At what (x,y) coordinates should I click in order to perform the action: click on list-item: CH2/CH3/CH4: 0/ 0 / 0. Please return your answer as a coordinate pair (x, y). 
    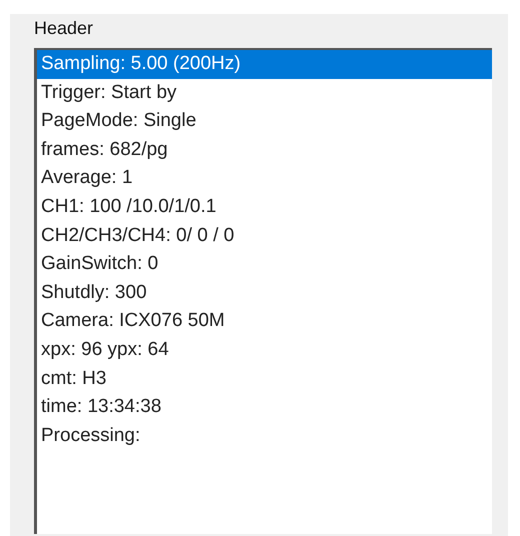
    Looking at the image, I should click on (264, 236).